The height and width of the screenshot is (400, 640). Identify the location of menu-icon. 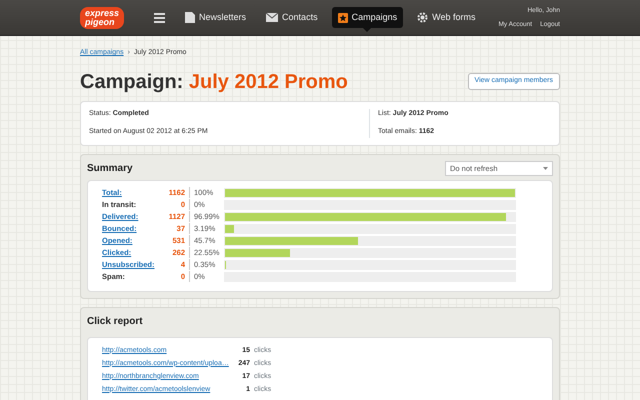
(160, 17).